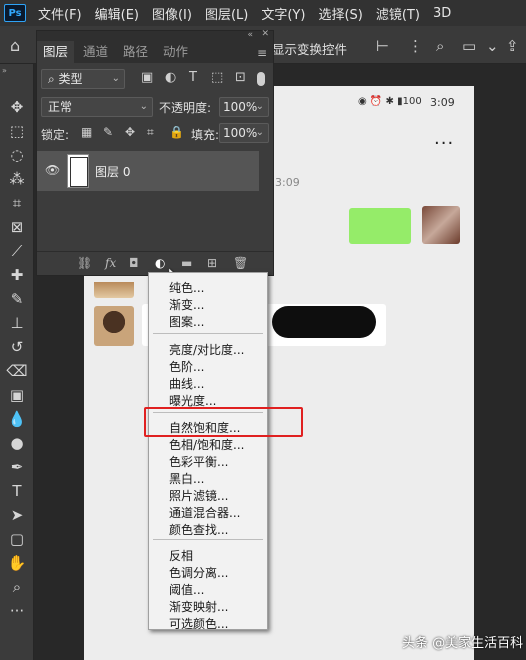 This screenshot has height=660, width=526. What do you see at coordinates (17, 515) in the screenshot?
I see `path-select-icon: ➤` at bounding box center [17, 515].